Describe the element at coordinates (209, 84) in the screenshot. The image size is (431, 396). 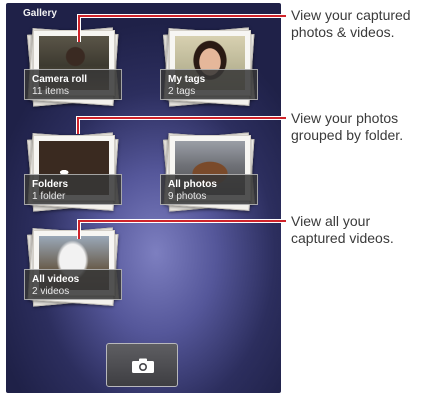
I see `album-label: My tags 2 tags` at that location.